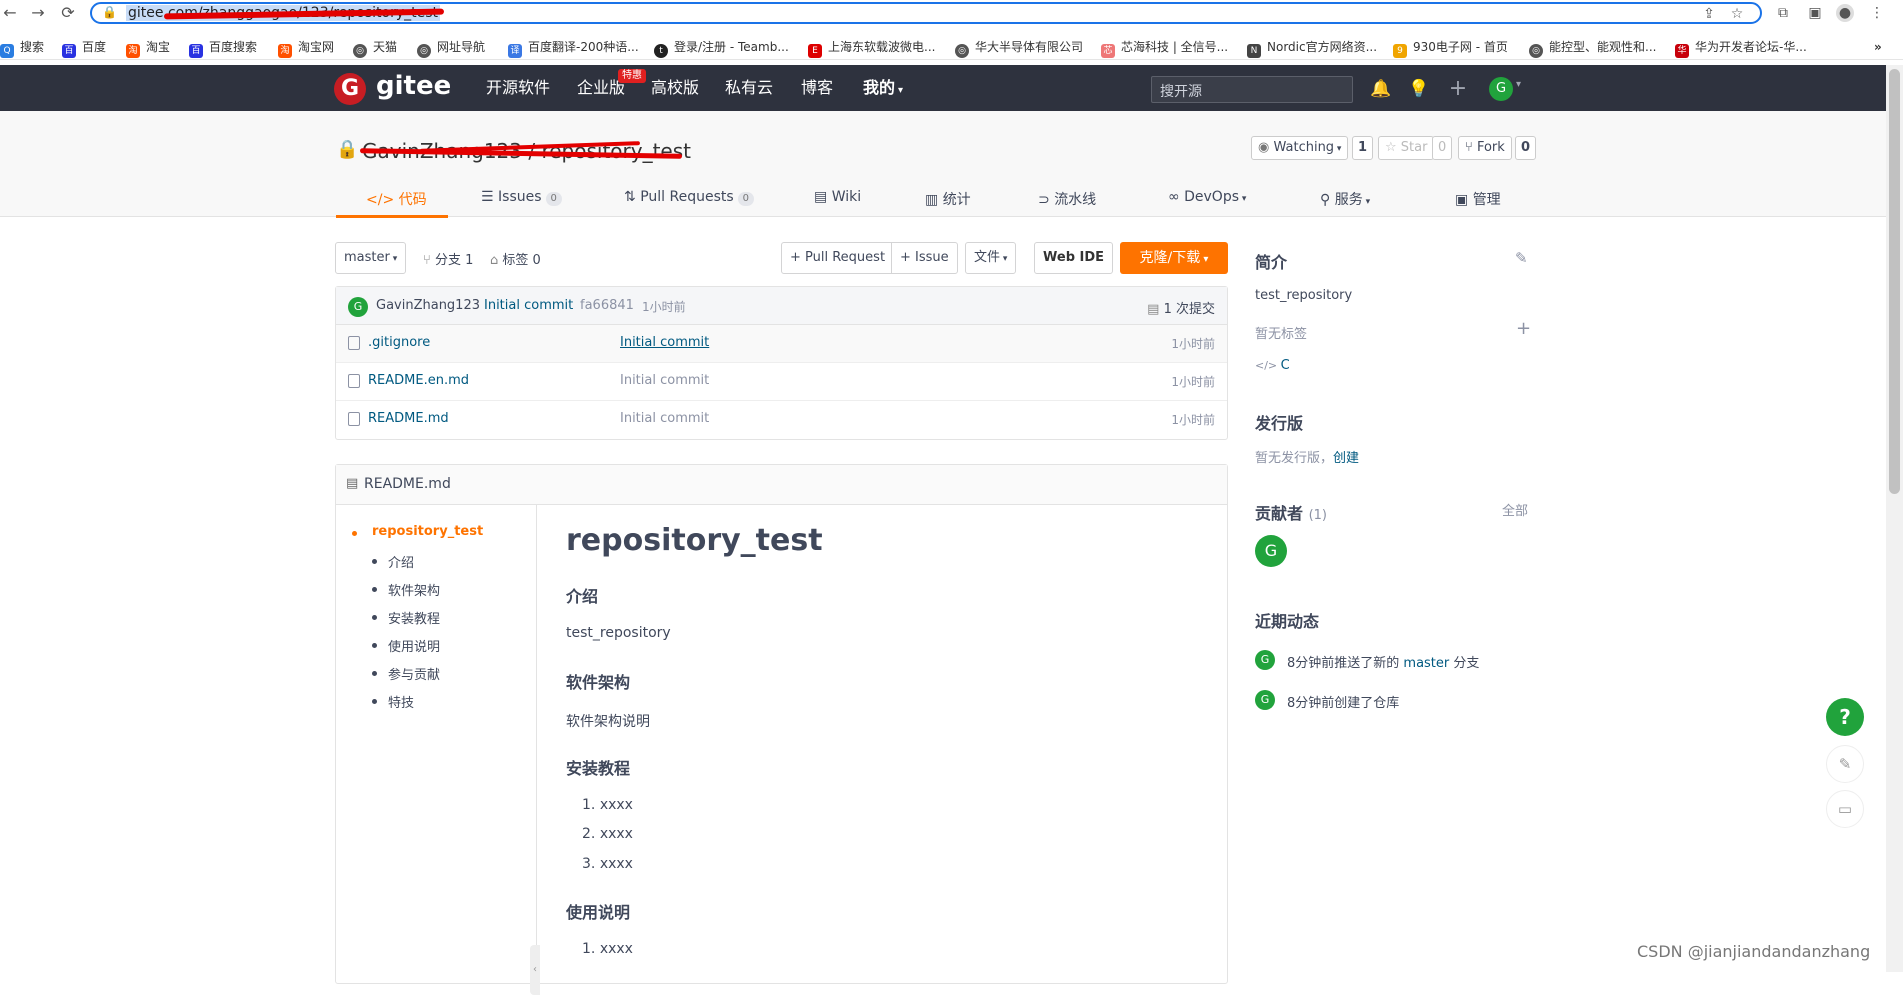  I want to click on tab-code: </> 代码, so click(396, 203).